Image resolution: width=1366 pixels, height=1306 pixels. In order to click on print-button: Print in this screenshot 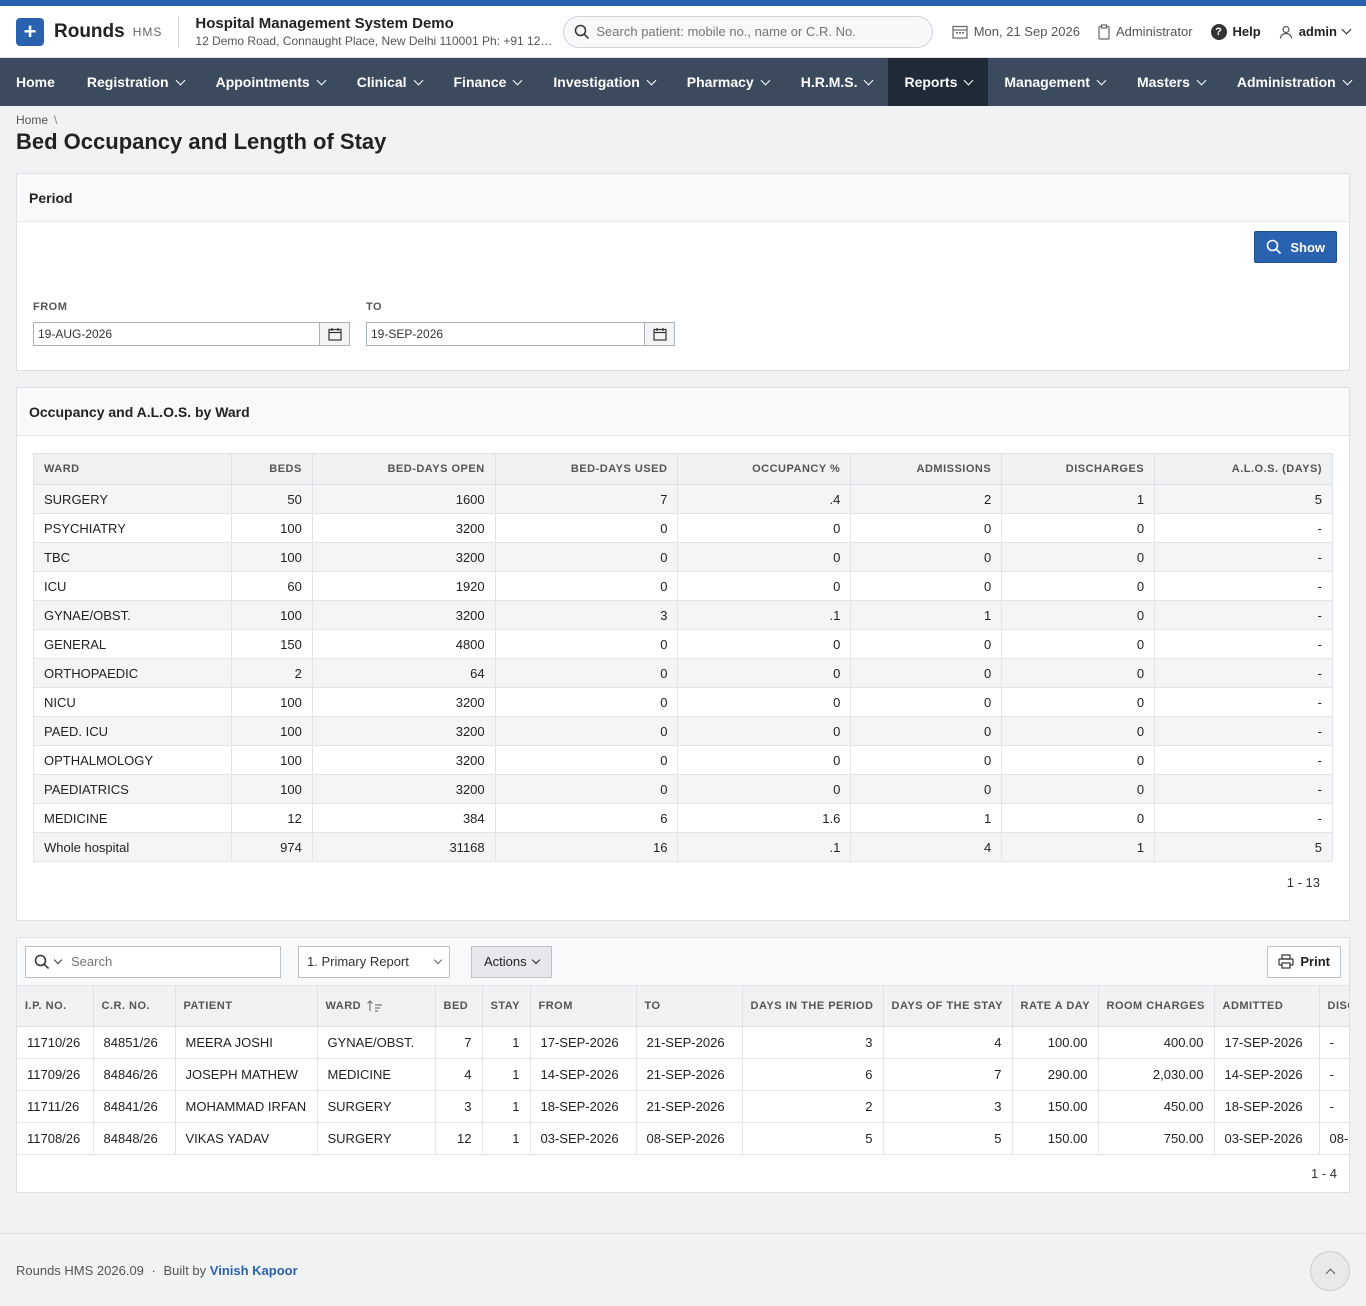, I will do `click(1304, 961)`.